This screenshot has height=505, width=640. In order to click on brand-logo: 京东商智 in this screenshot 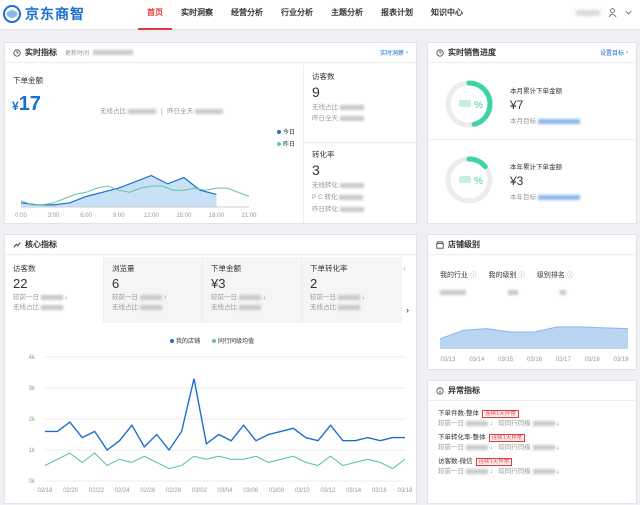, I will do `click(43, 14)`.